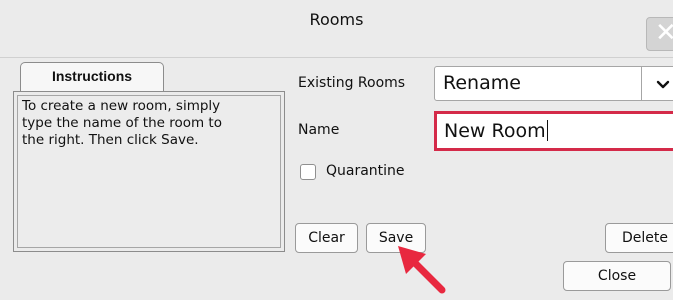 The height and width of the screenshot is (300, 673). Describe the element at coordinates (553, 83) in the screenshot. I see `existing-rooms-select: Rename` at that location.